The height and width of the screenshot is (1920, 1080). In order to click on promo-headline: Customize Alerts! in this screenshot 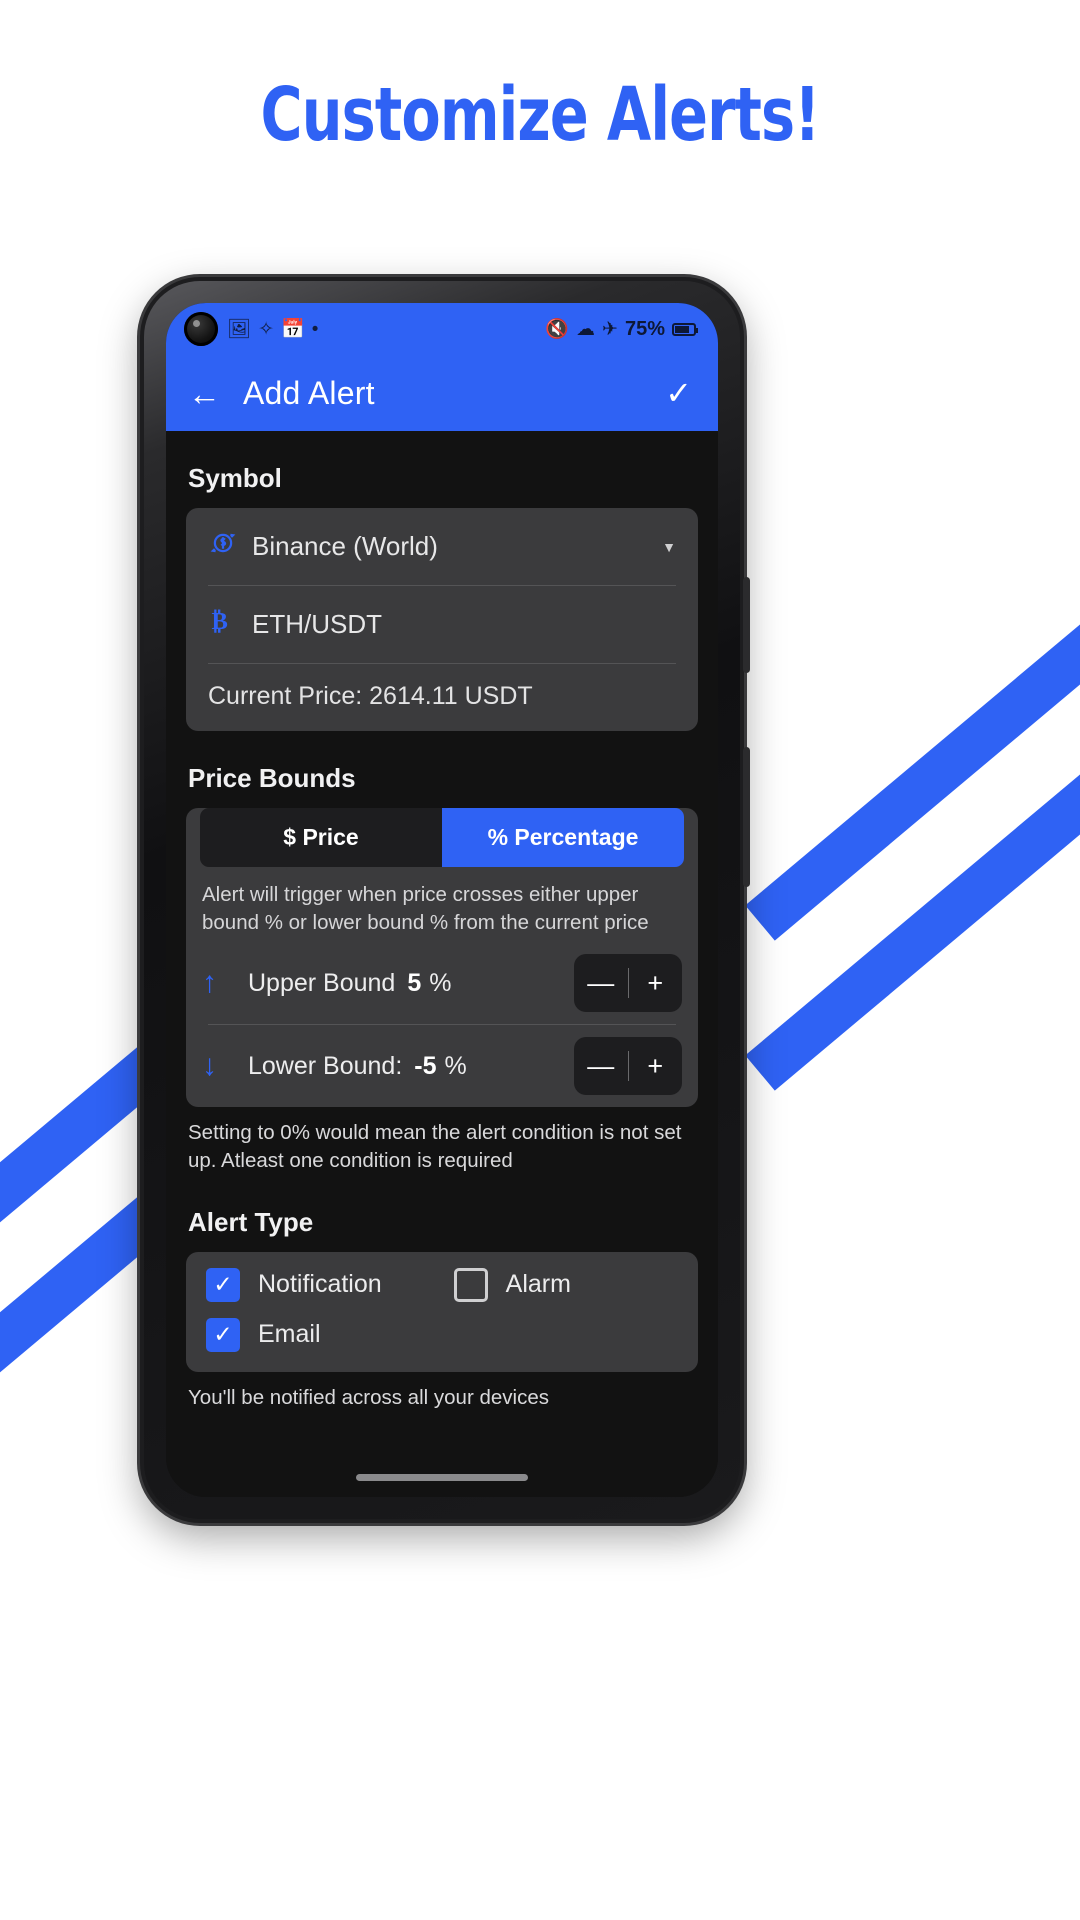, I will do `click(540, 115)`.